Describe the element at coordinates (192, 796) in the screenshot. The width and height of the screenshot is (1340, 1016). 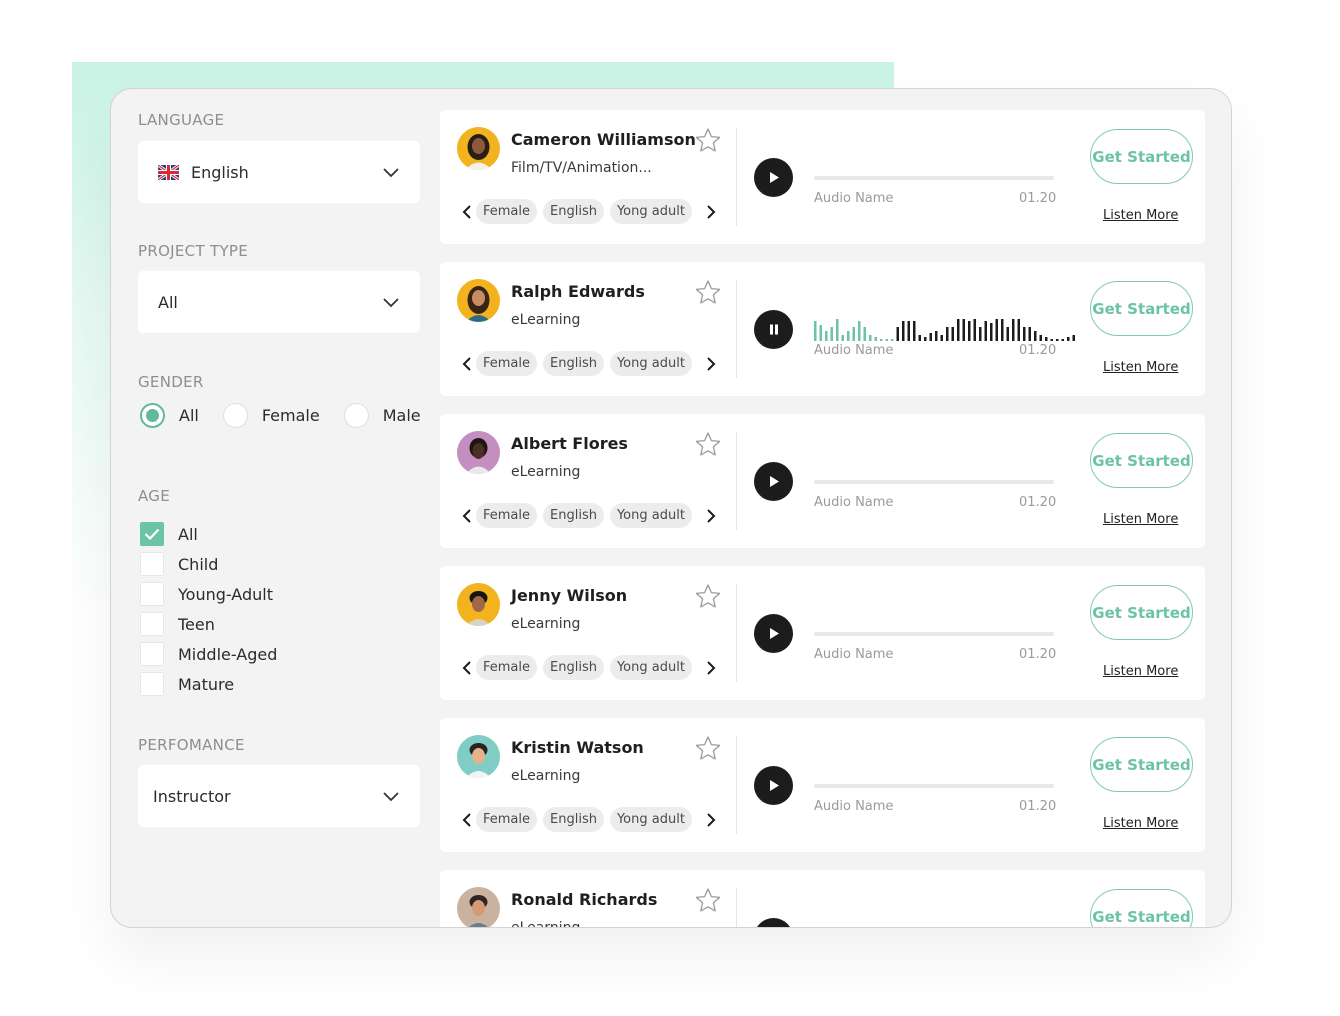
I see `performance-value: Instructor` at that location.